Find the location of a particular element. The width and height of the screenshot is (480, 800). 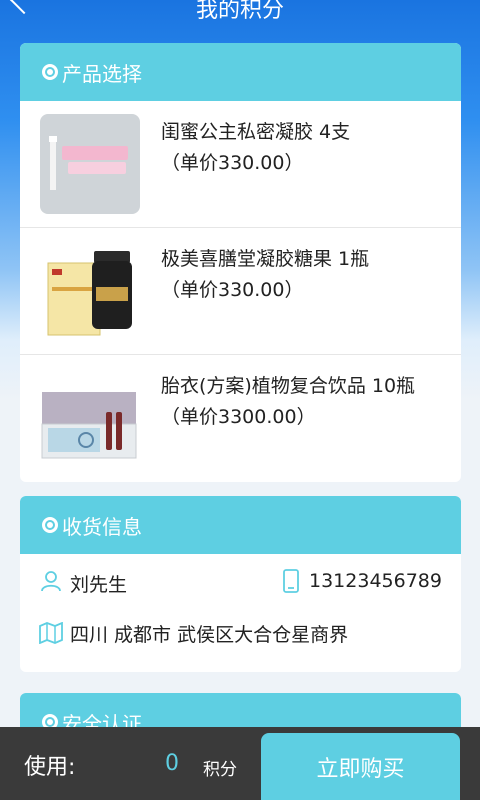

map-icon is located at coordinates (51, 633).